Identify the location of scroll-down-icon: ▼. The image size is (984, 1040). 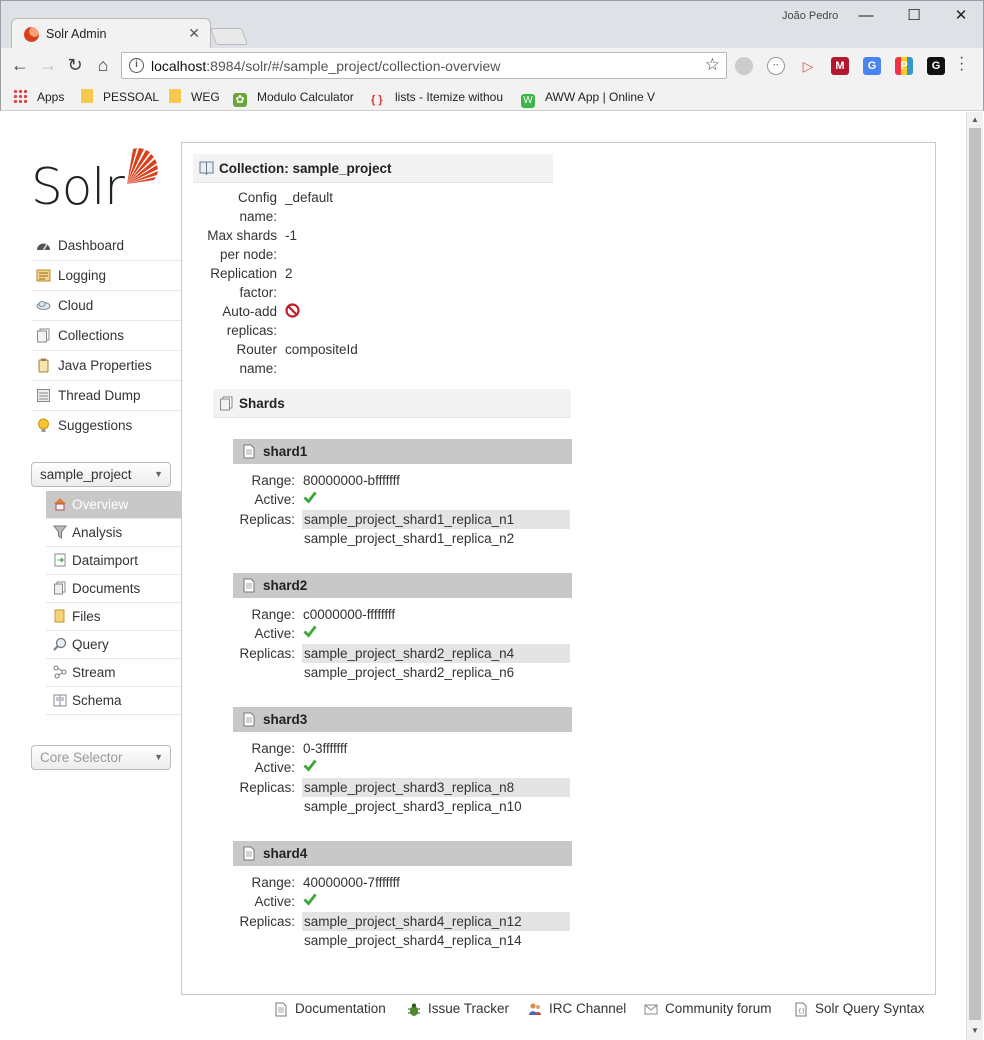
(975, 1030).